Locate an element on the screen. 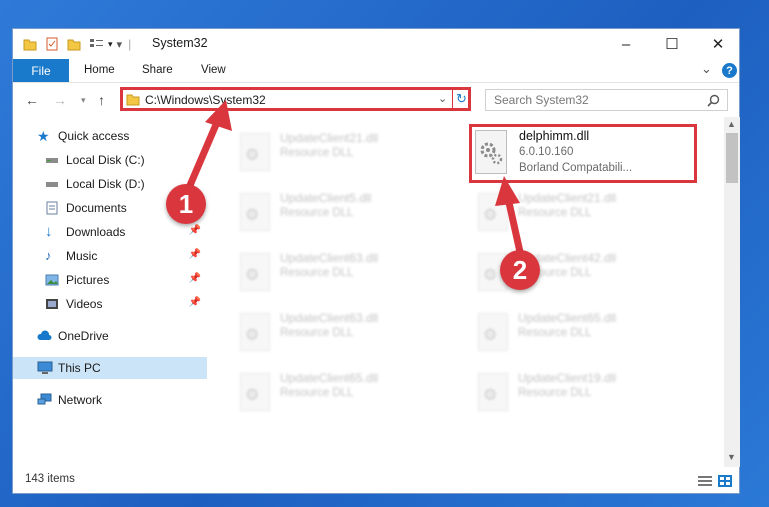 Image resolution: width=769 pixels, height=507 pixels. sidebar-item-label: Documents is located at coordinates (96, 208).